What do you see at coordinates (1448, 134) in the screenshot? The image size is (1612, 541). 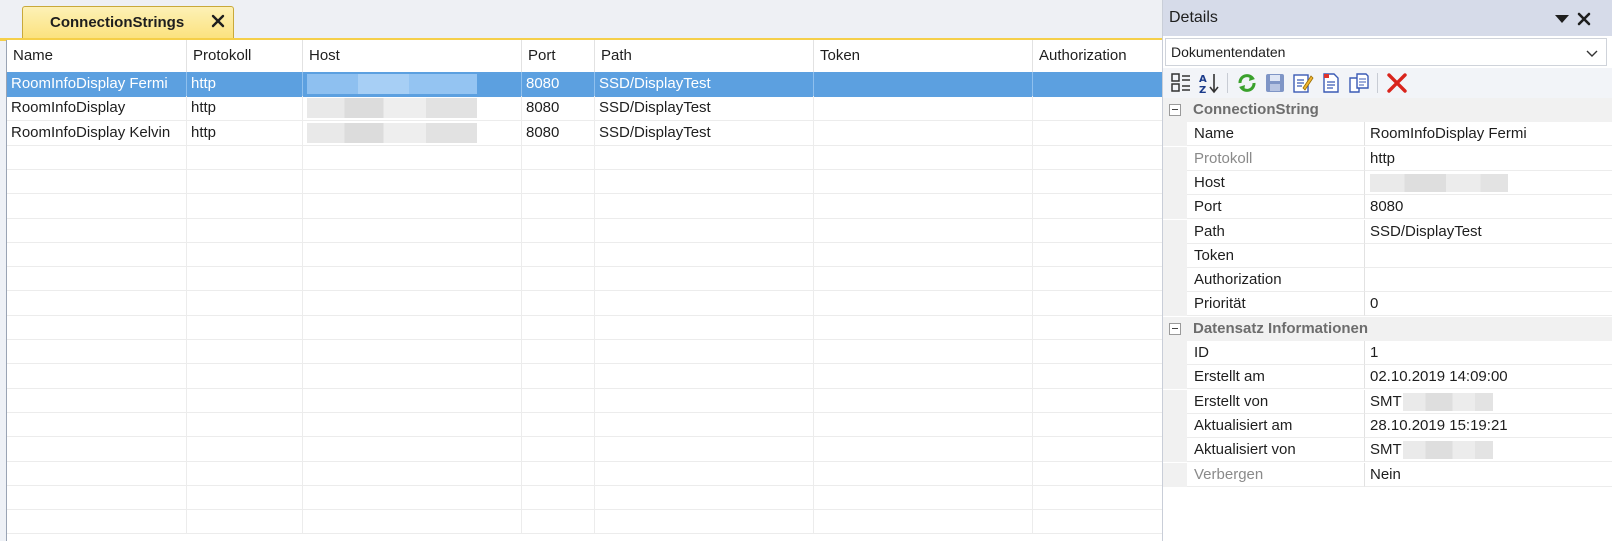 I see `property-value-text: RoomInfoDisplay Fermi` at bounding box center [1448, 134].